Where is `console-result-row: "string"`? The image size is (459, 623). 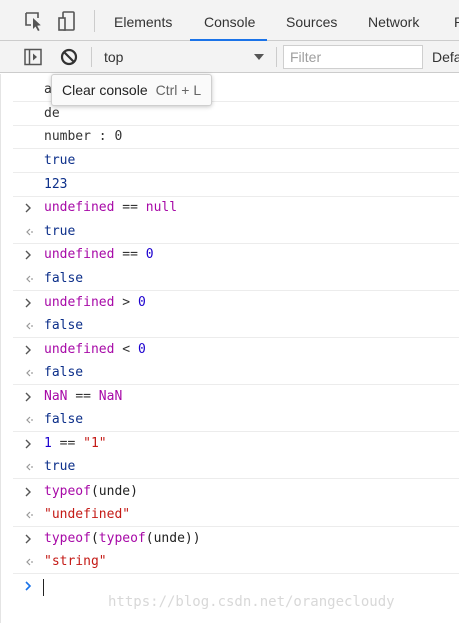
console-result-row: "string" is located at coordinates (236, 562).